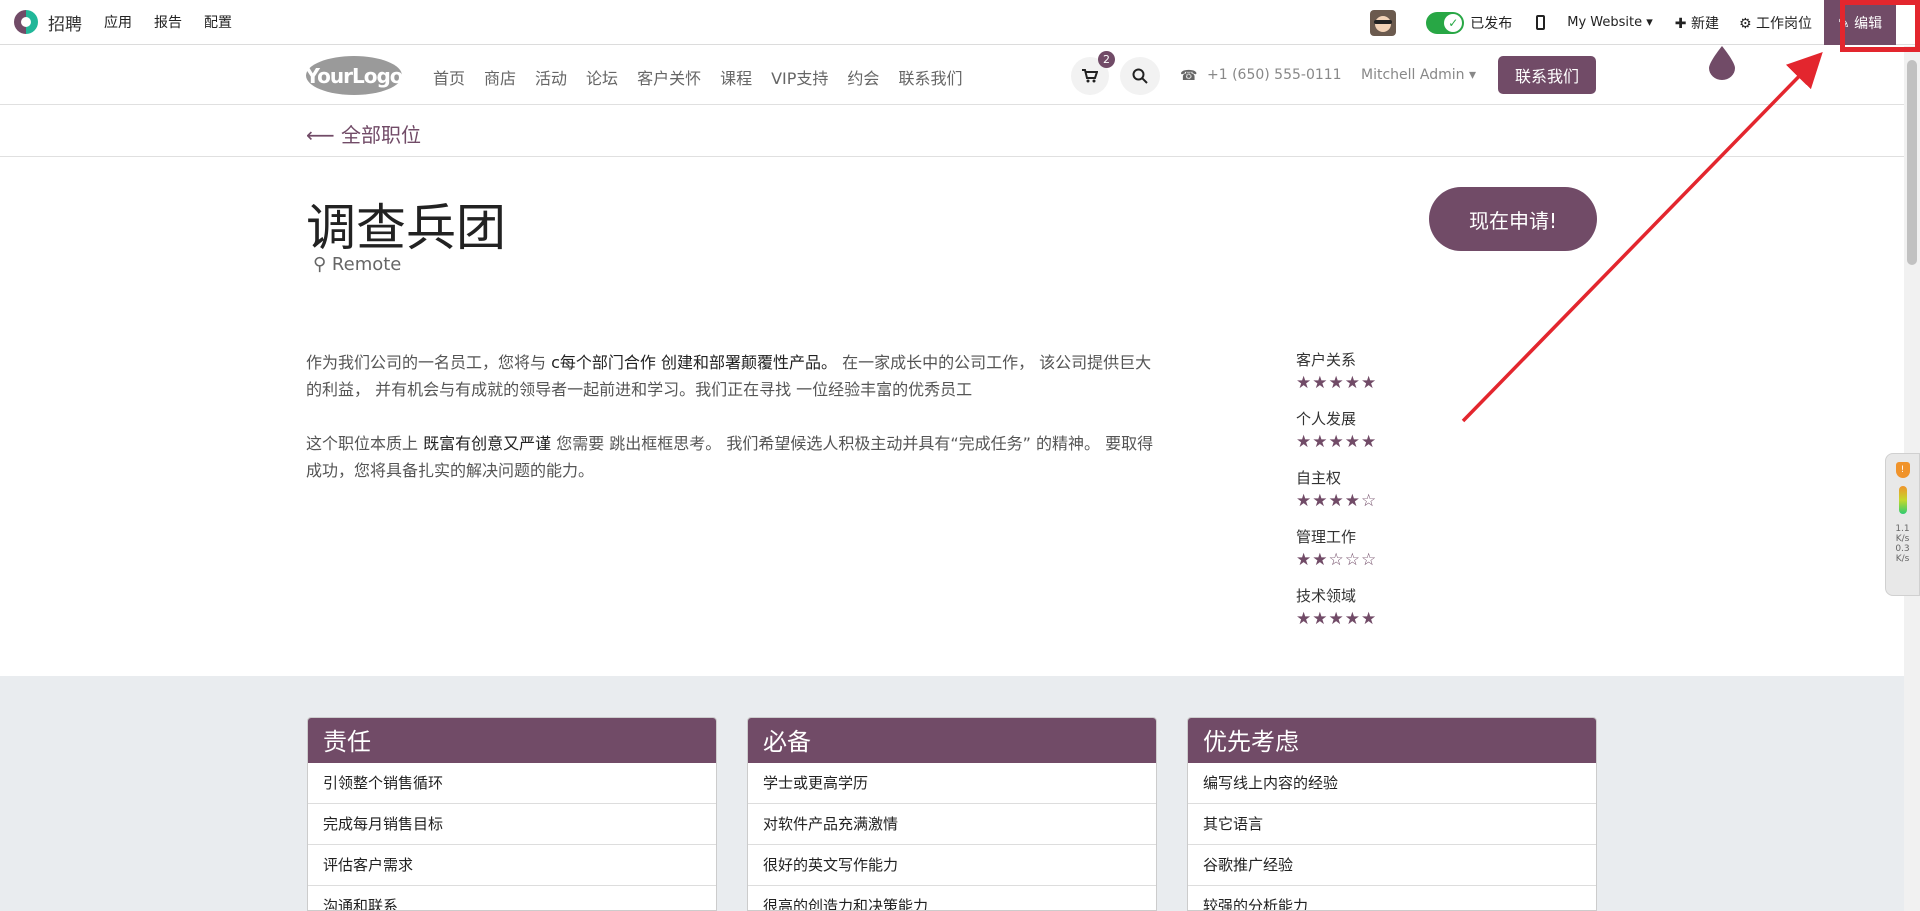 The height and width of the screenshot is (911, 1920). I want to click on app-brand: 招聘, so click(48, 22).